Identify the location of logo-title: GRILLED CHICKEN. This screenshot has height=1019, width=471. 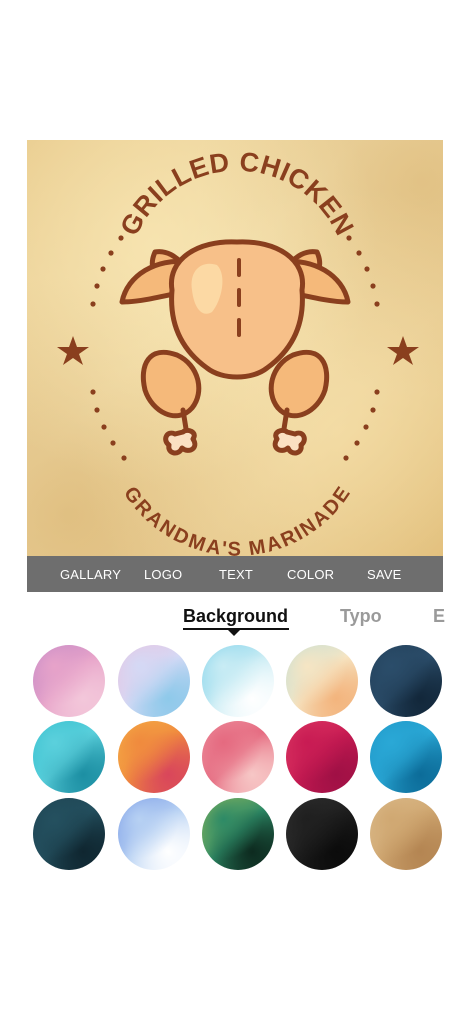
(236, 194).